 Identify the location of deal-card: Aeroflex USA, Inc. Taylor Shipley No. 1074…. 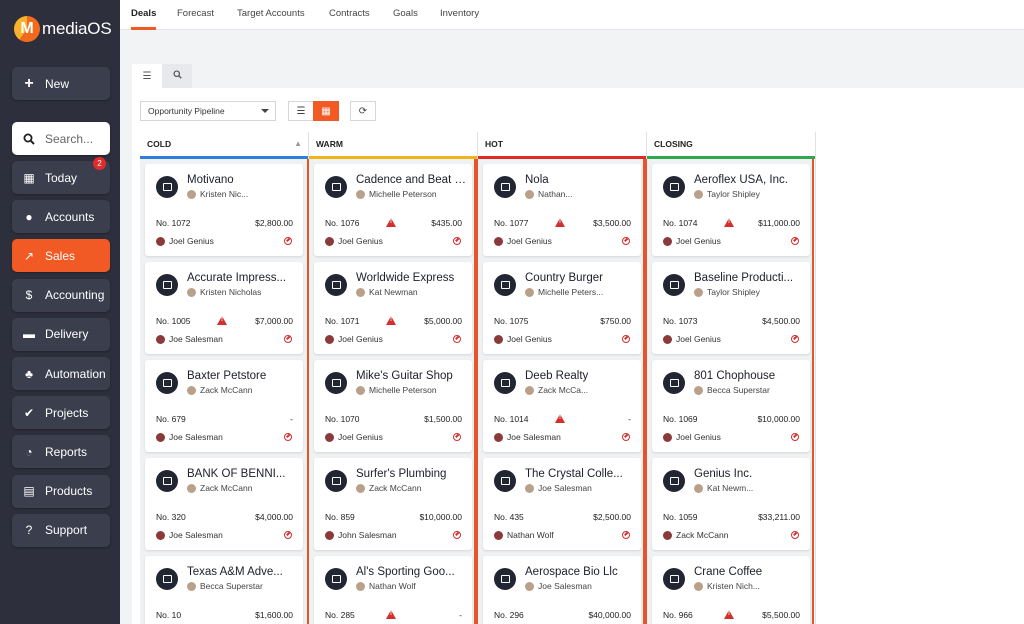
(731, 210).